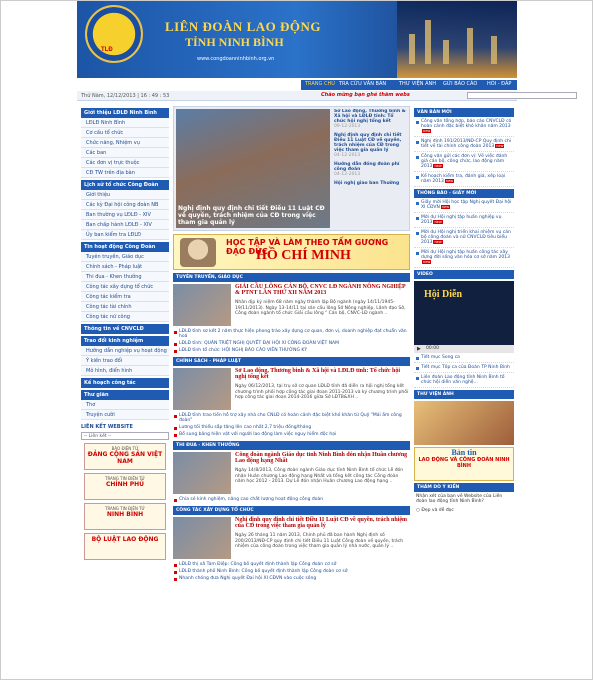  What do you see at coordinates (125, 133) in the screenshot?
I see `menu-item: Cơ cấu tổ chức` at bounding box center [125, 133].